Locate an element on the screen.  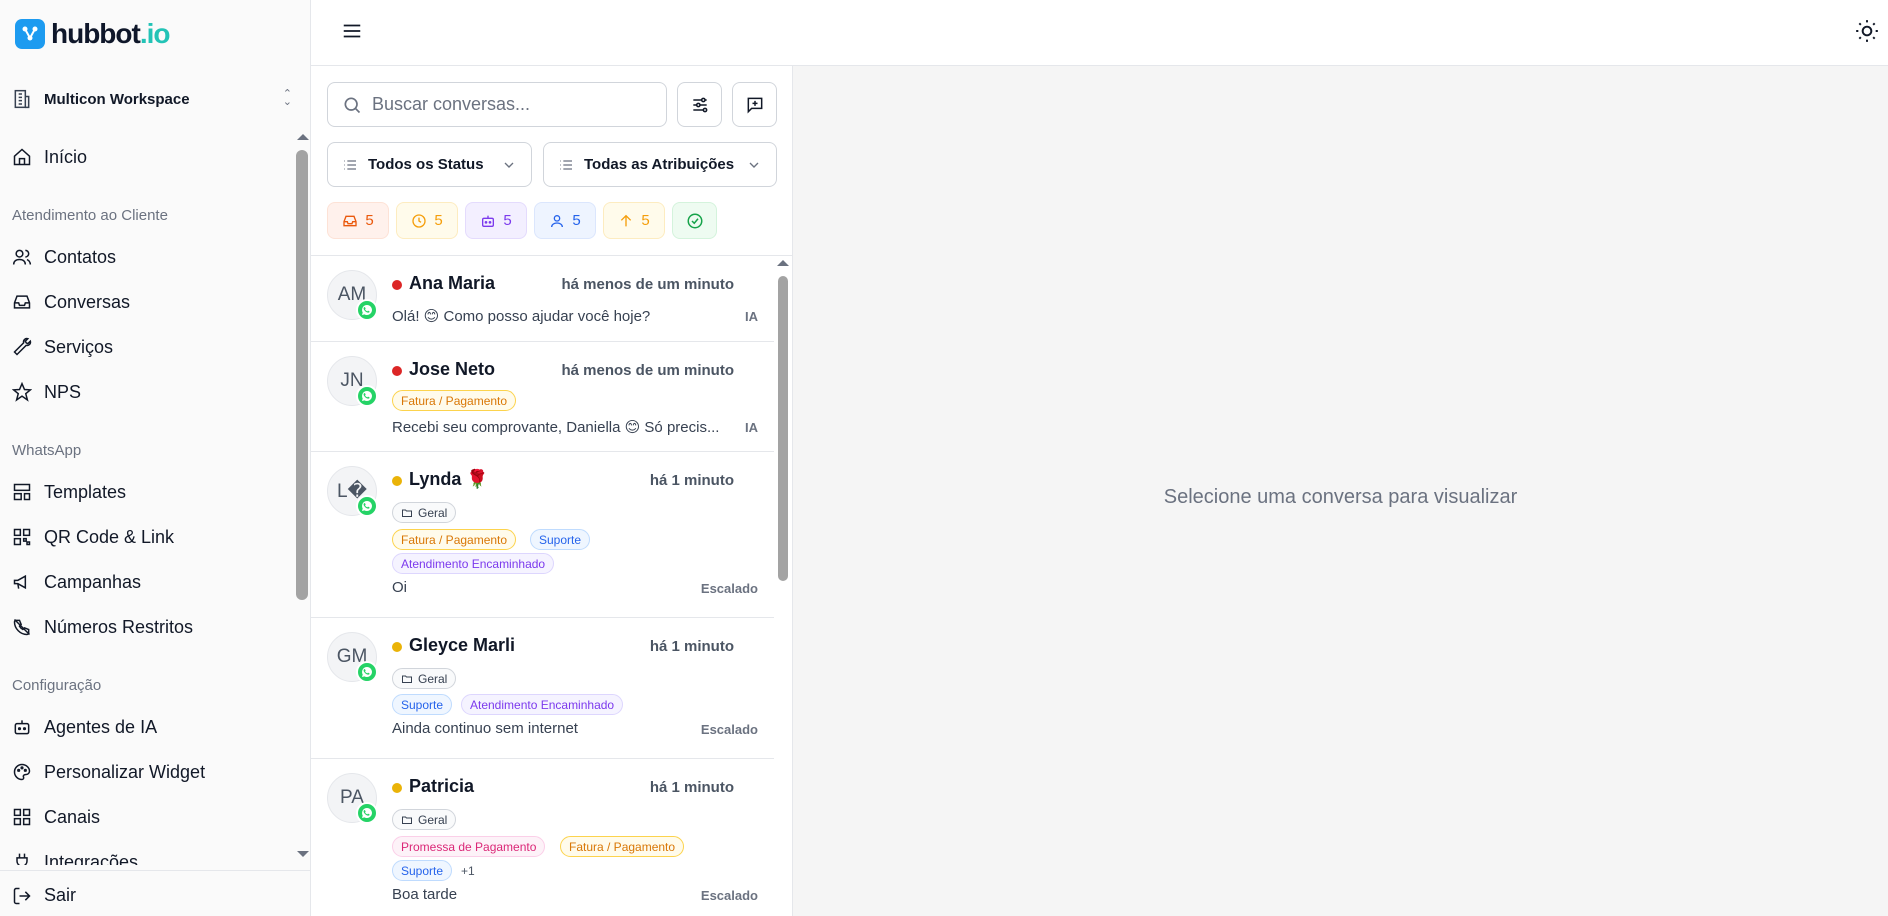
brand-name: hubbot.io is located at coordinates (111, 33).